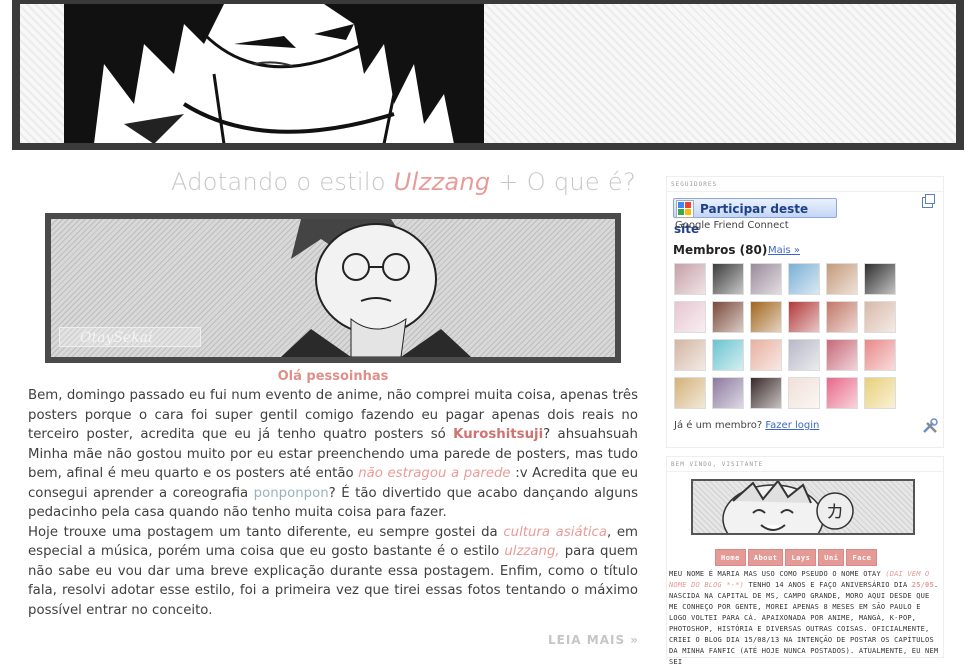 This screenshot has width=976, height=668. Describe the element at coordinates (291, 493) in the screenshot. I see `link-ponponpon: ponponpon` at that location.